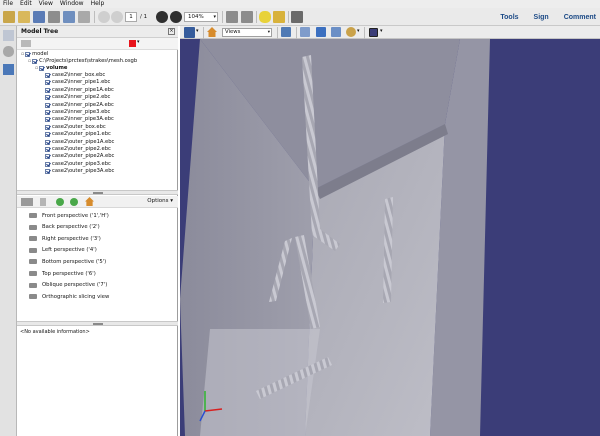 This screenshot has height=436, width=600. I want to click on tree-item: case2\inner_box.ebc, so click(75, 75).